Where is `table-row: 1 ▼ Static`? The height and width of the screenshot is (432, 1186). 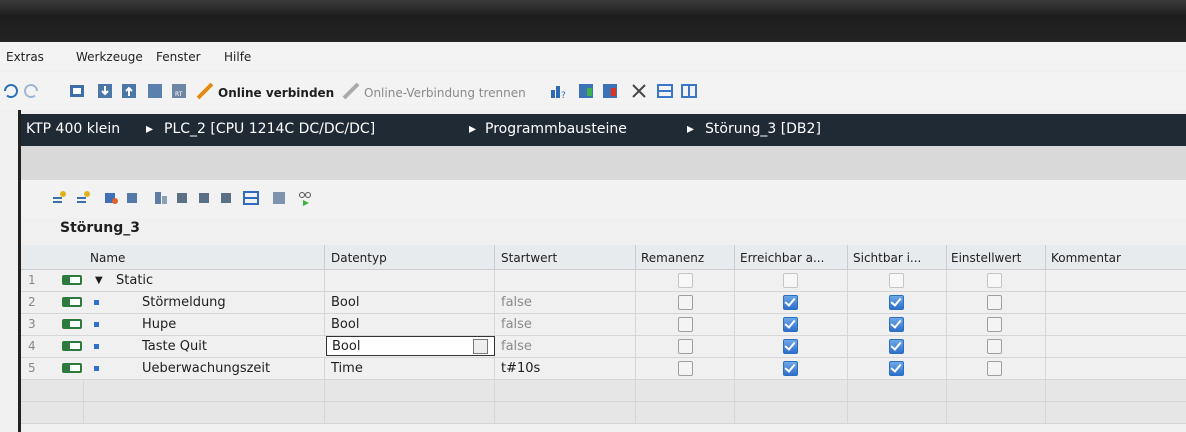
table-row: 1 ▼ Static is located at coordinates (603, 281).